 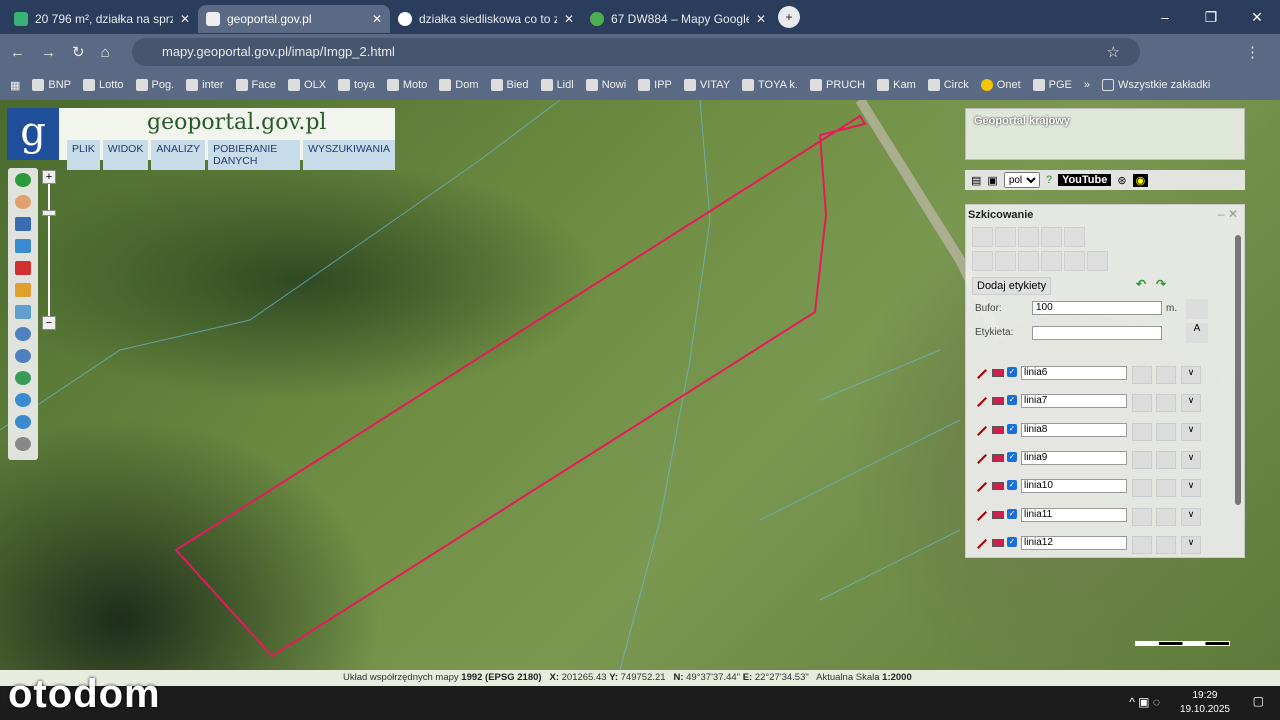 I want to click on bookmark: BNP, so click(x=51, y=85).